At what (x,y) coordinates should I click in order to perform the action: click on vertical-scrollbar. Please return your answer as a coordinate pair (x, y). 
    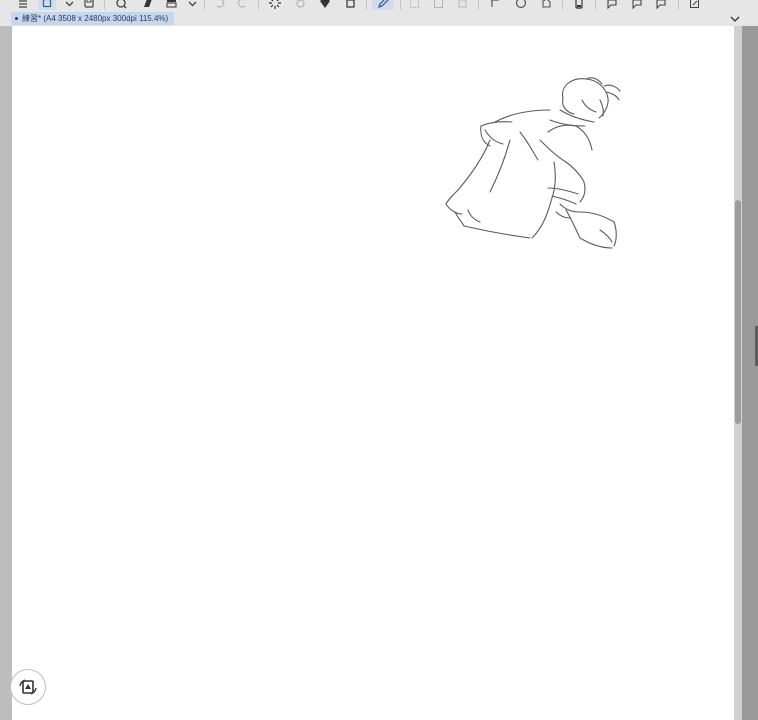
    Looking at the image, I should click on (738, 373).